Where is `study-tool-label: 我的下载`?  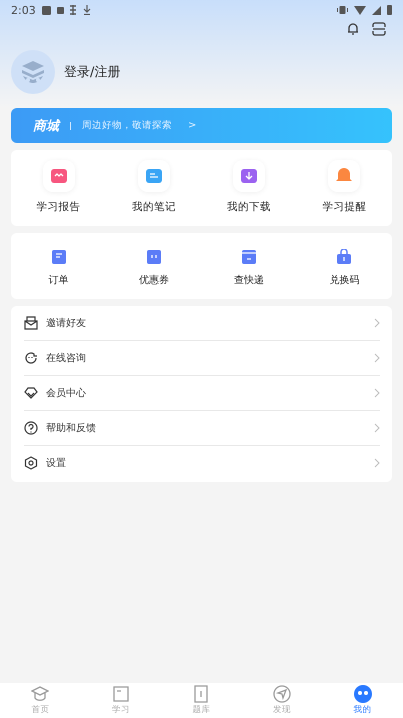 study-tool-label: 我的下载 is located at coordinates (249, 207).